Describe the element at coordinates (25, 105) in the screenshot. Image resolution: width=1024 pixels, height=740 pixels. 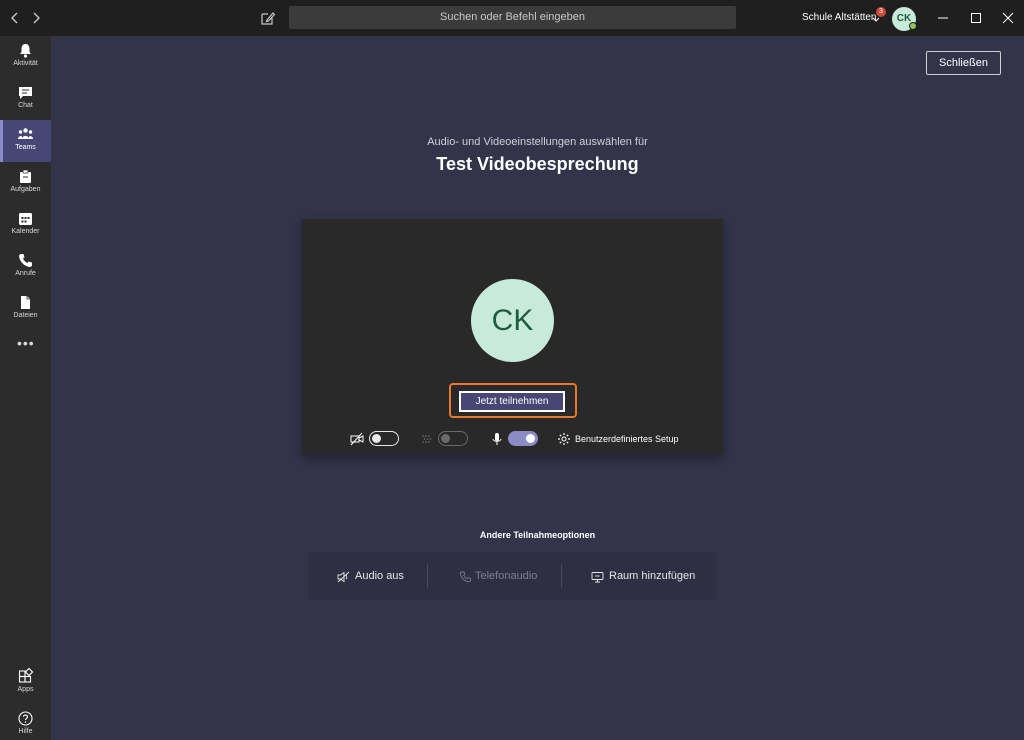
I see `rail-item-label: Chat` at that location.